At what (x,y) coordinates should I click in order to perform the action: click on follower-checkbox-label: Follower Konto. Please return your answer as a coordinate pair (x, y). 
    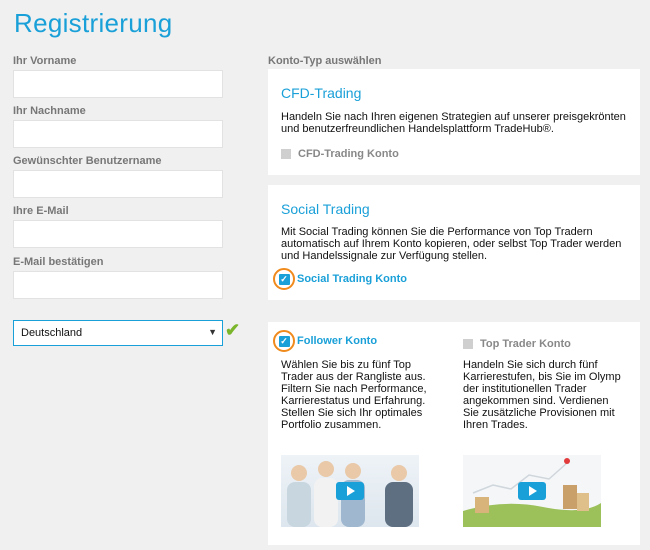
    Looking at the image, I should click on (337, 341).